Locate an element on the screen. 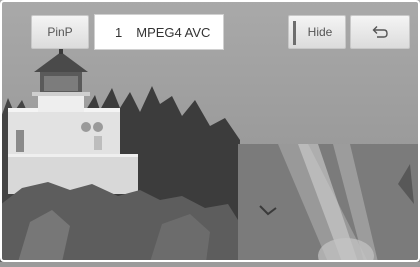 The image size is (420, 267). channel-name: MPEG4 AVC is located at coordinates (173, 32).